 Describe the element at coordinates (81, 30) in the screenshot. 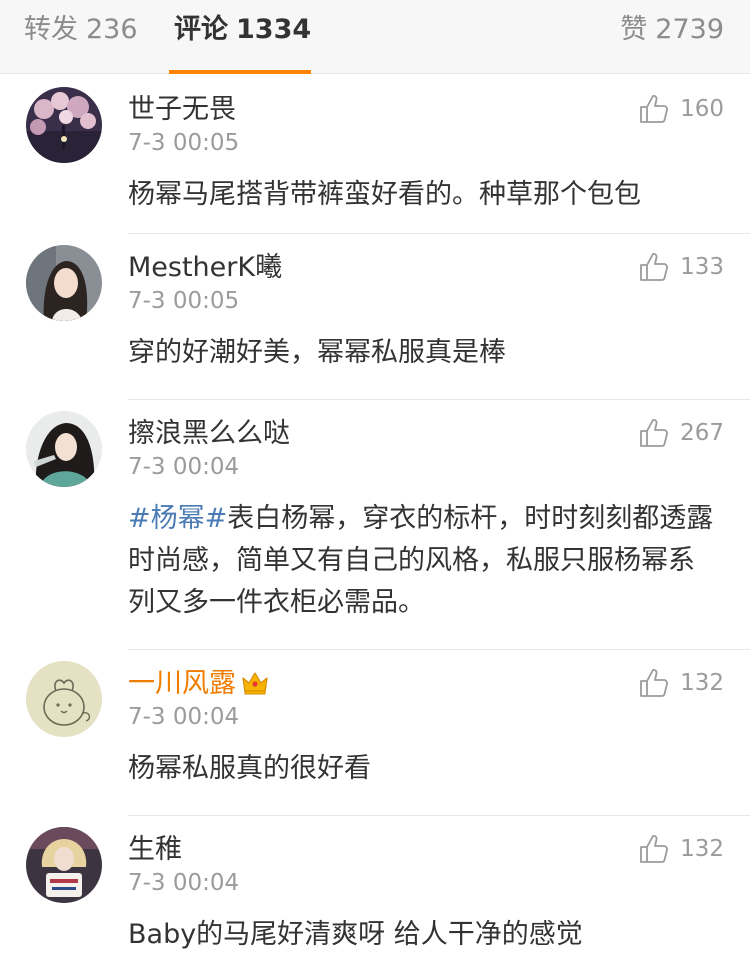

I see `tab-repost: 转发 236` at that location.